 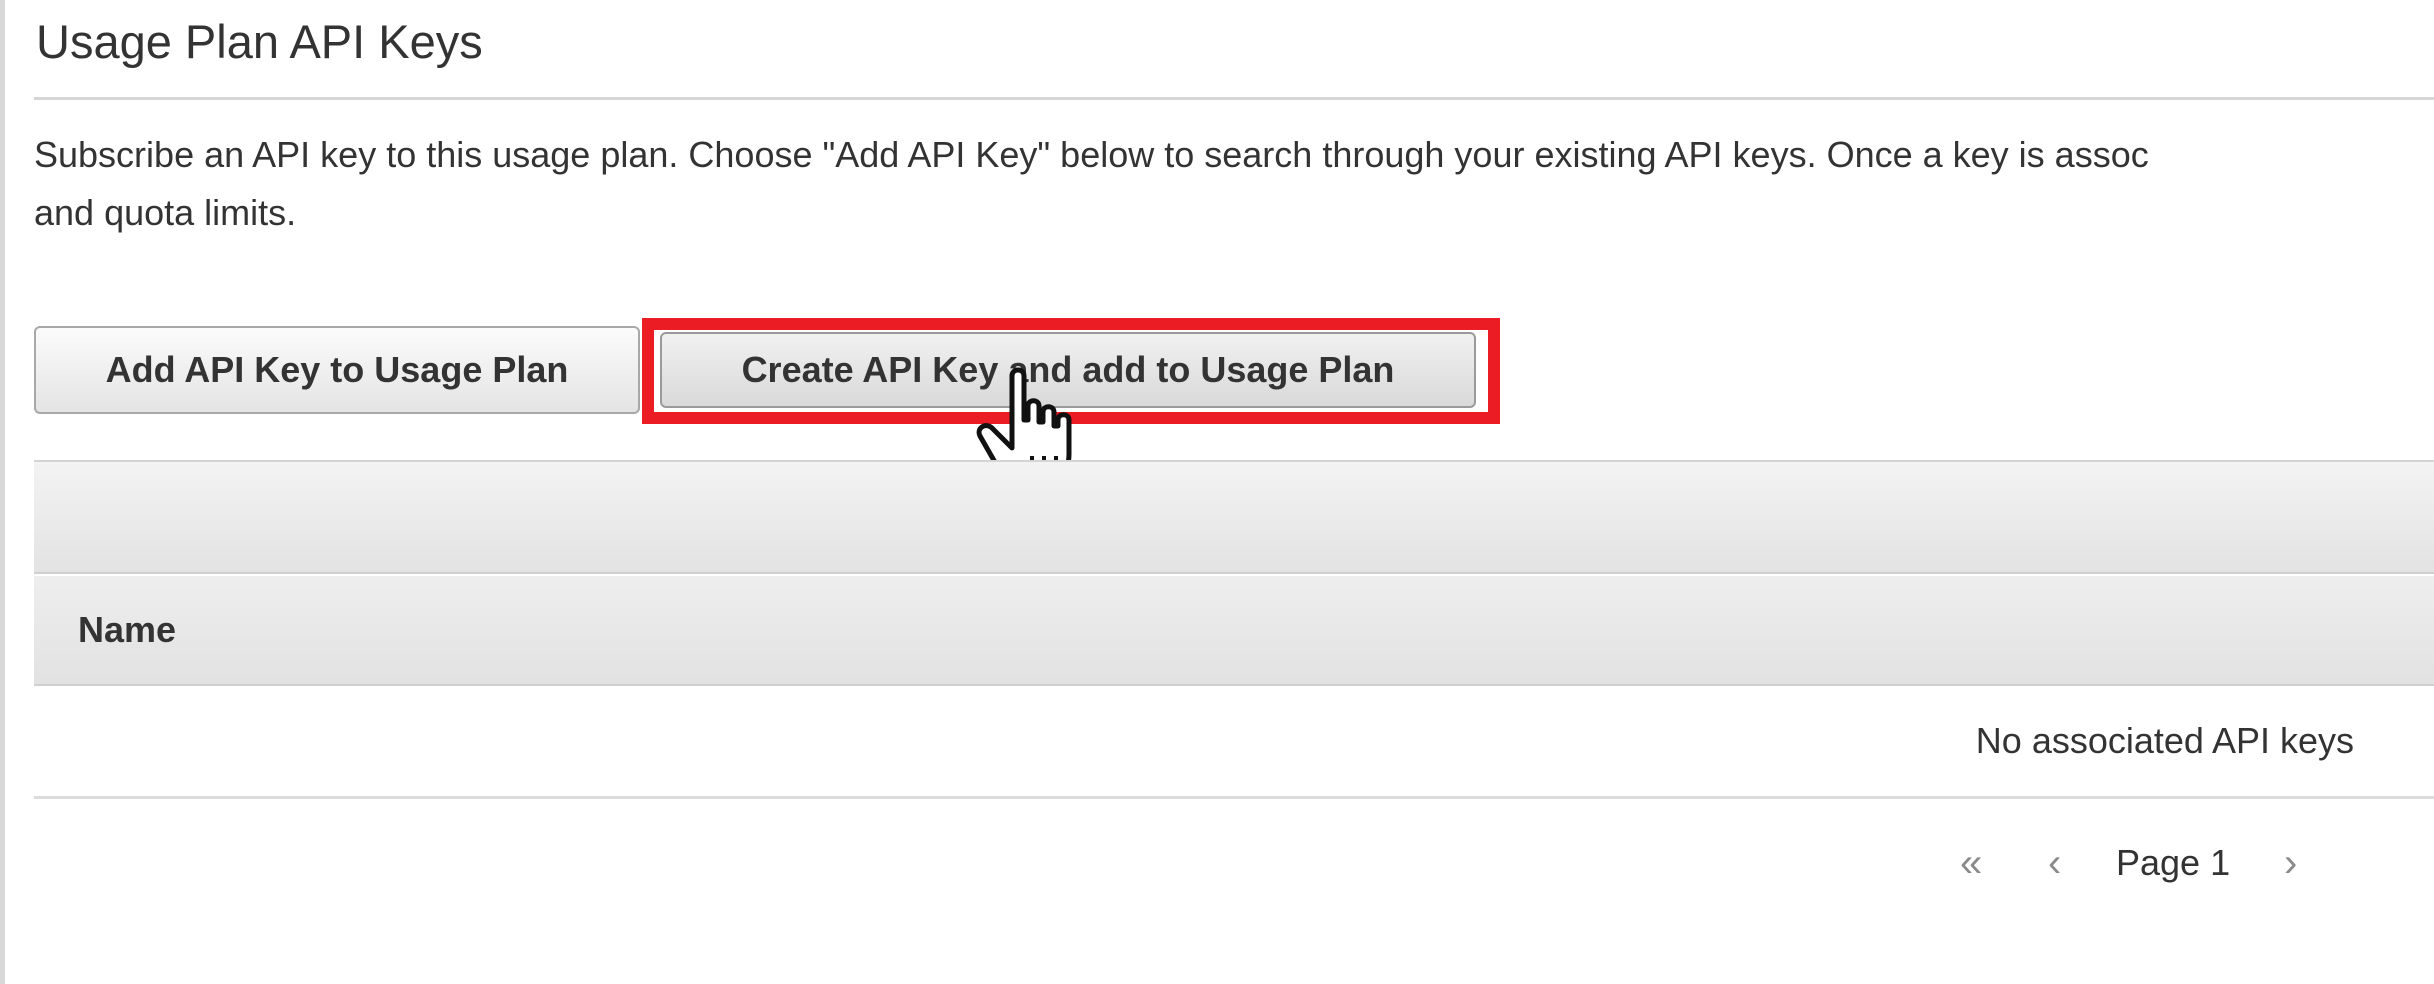 I want to click on table-header: Name, so click(x=1234, y=631).